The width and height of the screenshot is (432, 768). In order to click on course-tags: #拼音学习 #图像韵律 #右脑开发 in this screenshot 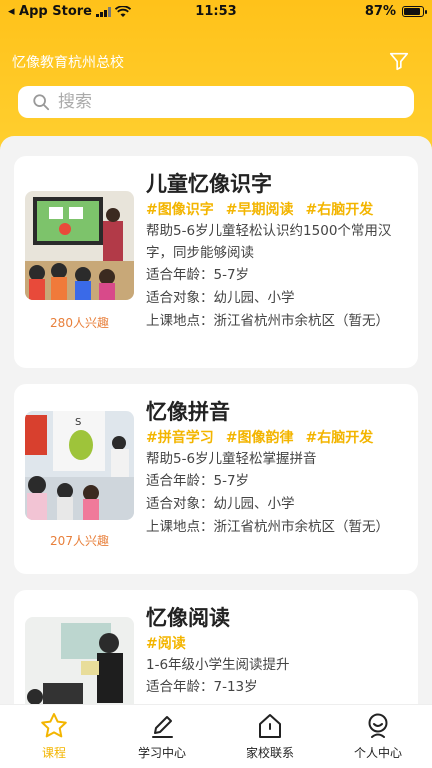, I will do `click(277, 438)`.